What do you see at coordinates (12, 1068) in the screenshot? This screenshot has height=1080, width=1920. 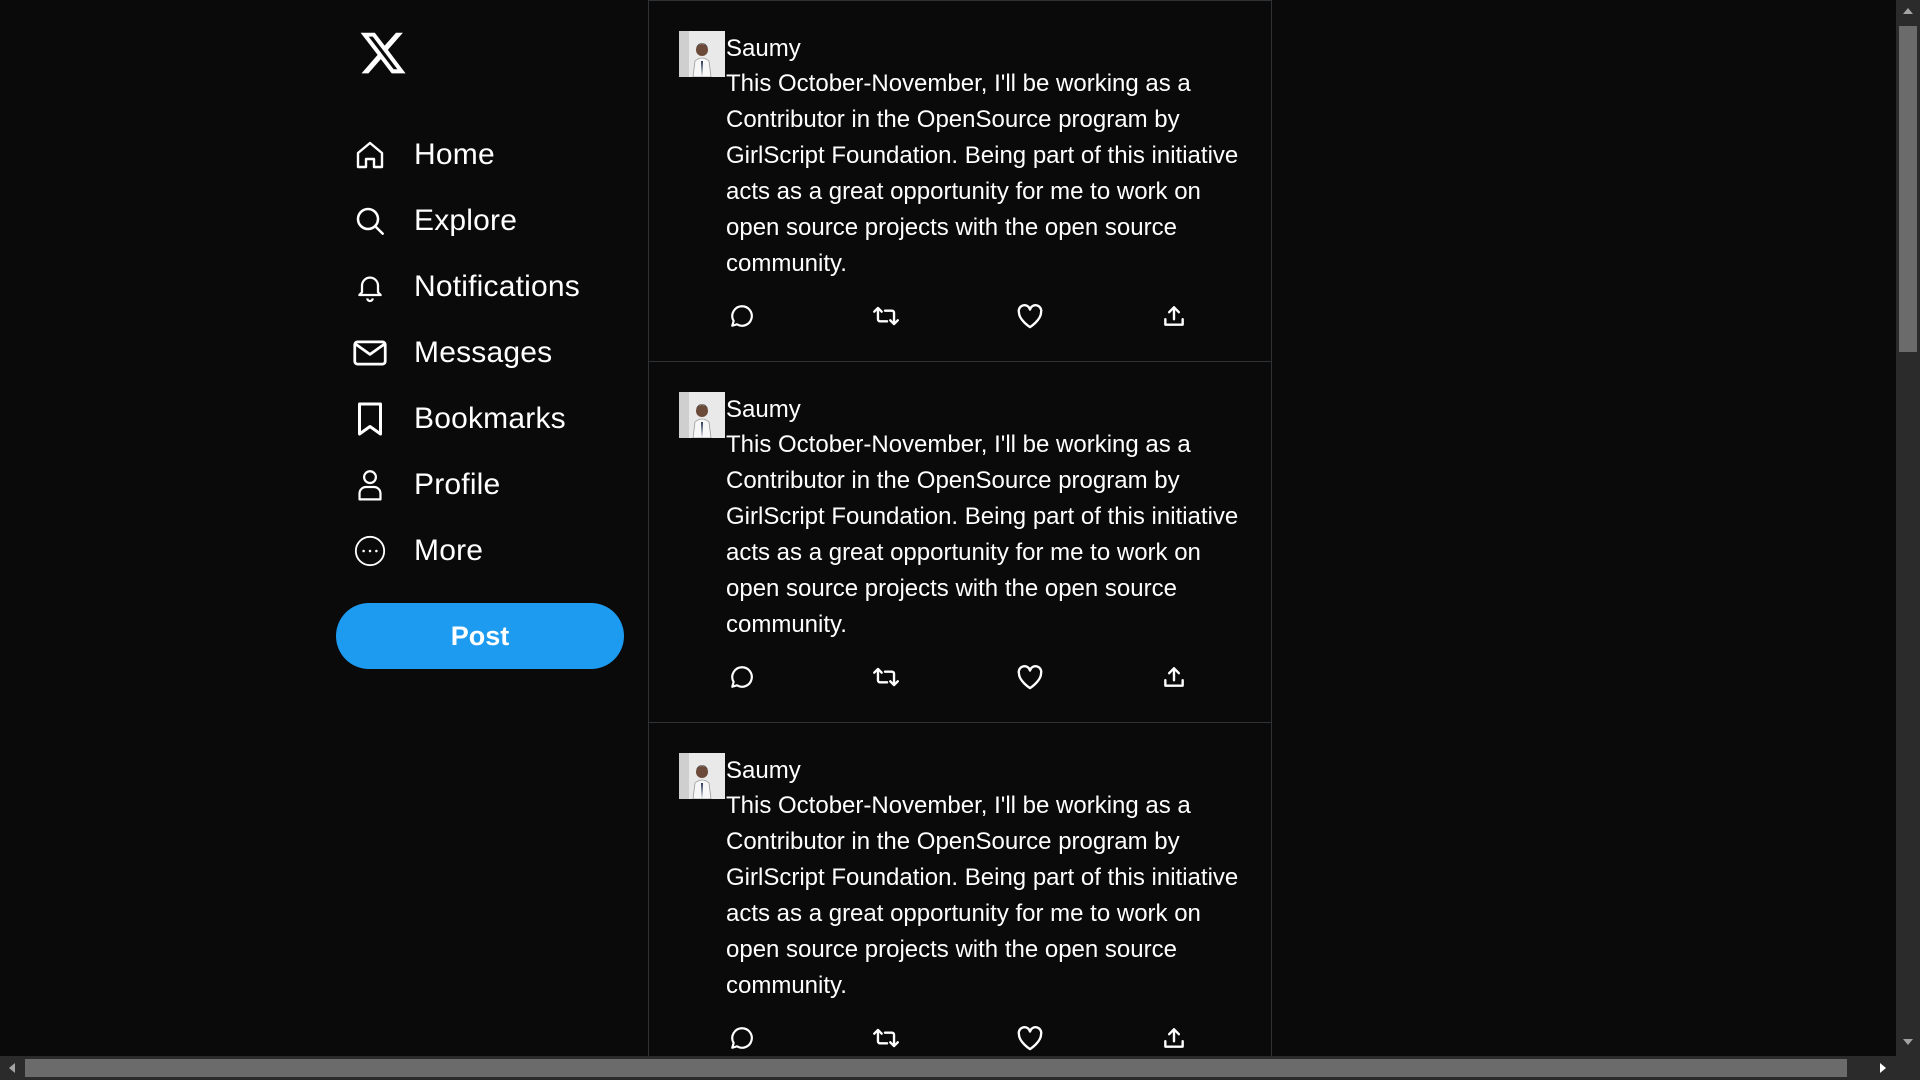 I see `scroll-left-arrow-icon` at bounding box center [12, 1068].